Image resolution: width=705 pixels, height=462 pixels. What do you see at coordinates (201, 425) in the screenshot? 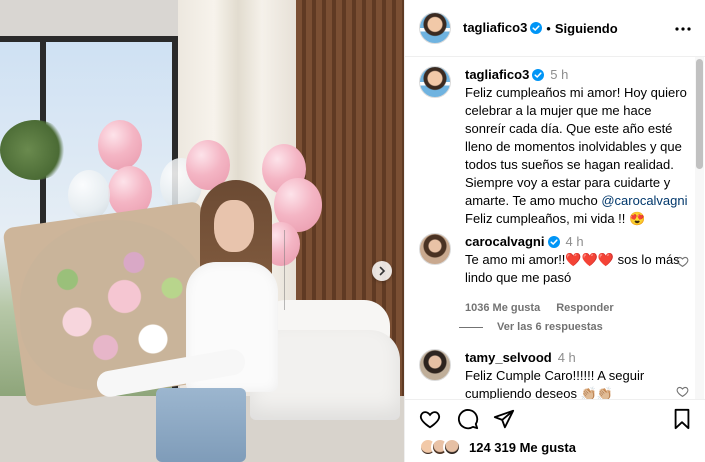
I see `jeans` at bounding box center [201, 425].